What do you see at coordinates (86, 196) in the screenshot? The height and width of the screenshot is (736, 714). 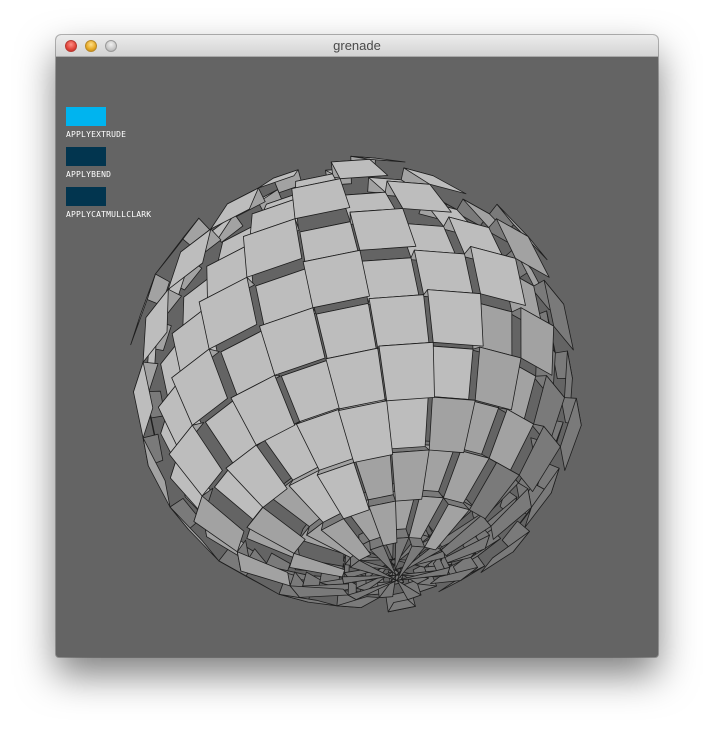 I see `applycatmullclark-toggle-swatch` at bounding box center [86, 196].